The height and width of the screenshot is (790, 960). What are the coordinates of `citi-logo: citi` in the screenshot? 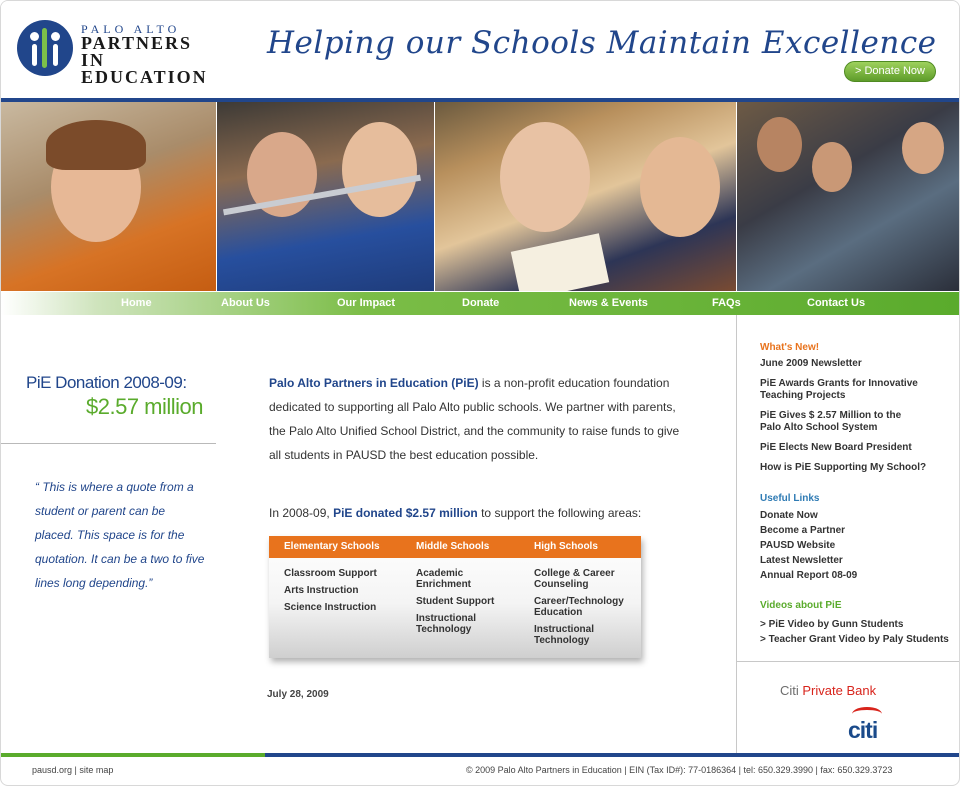 It's located at (863, 730).